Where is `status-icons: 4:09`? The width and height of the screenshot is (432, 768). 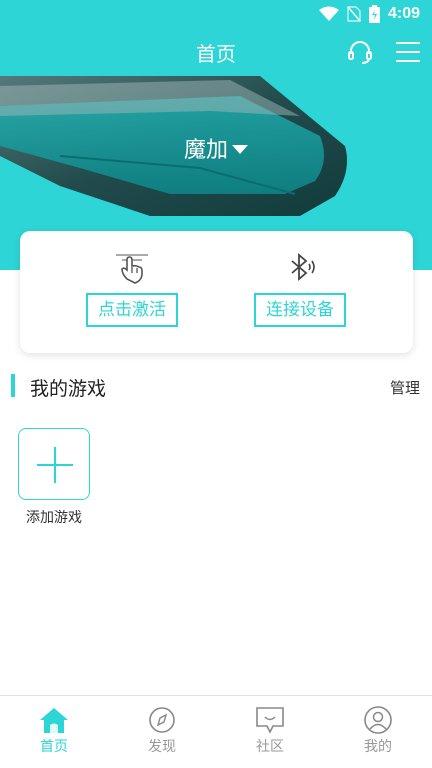
status-icons: 4:09 is located at coordinates (369, 14).